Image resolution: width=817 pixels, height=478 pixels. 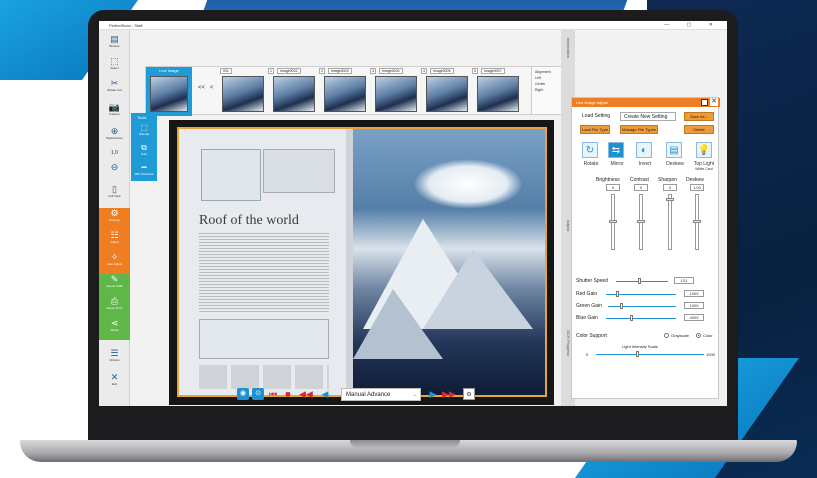 I want to click on camera-switch-icon: ⊙, so click(x=258, y=394).